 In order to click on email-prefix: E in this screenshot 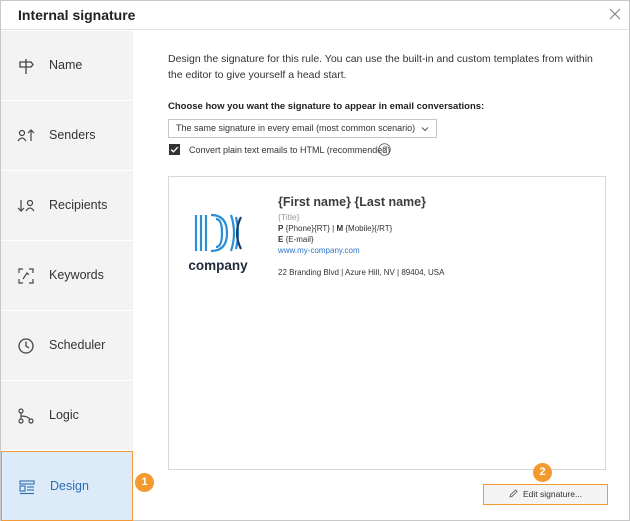, I will do `click(281, 239)`.